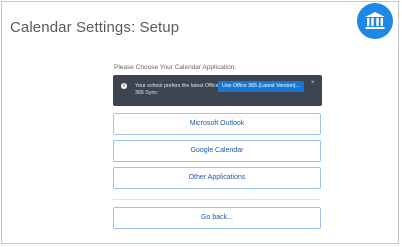  What do you see at coordinates (313, 83) in the screenshot?
I see `close-icon: ×` at bounding box center [313, 83].